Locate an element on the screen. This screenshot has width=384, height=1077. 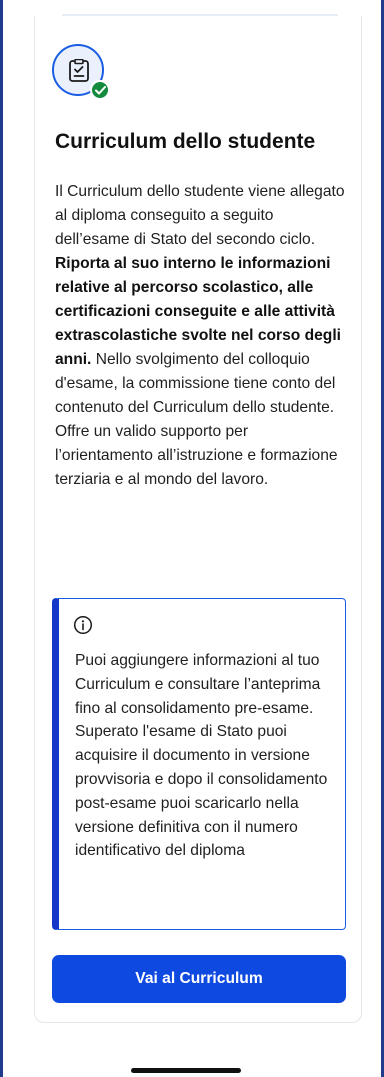
section-title: Curriculum dello studente is located at coordinates (185, 141).